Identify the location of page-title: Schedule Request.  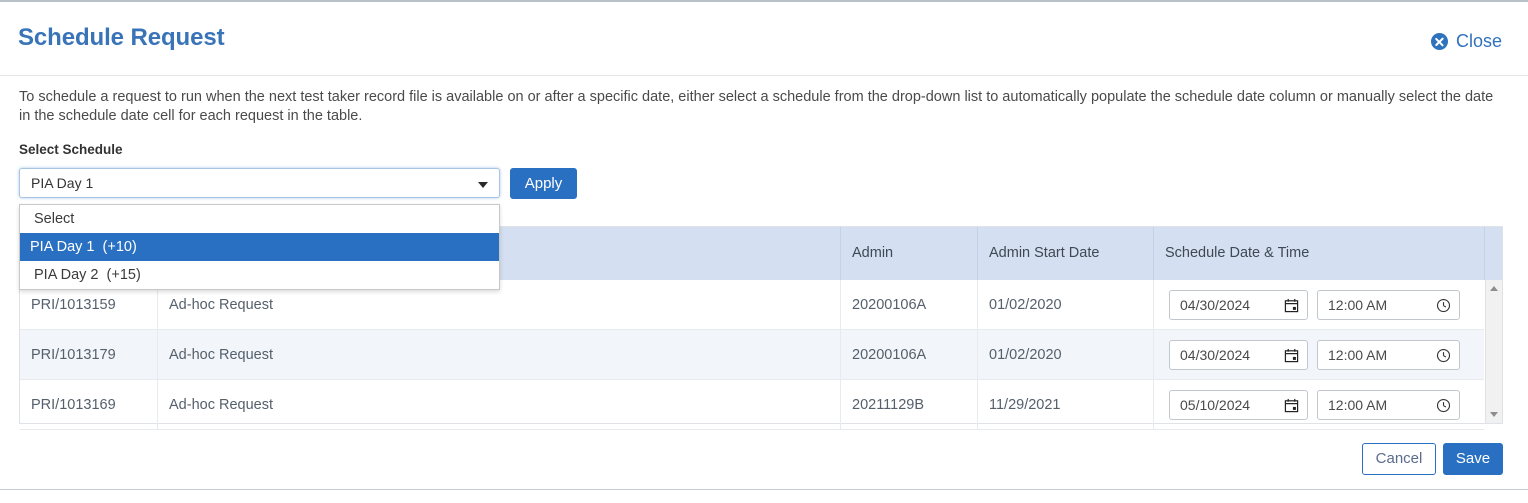
(121, 37).